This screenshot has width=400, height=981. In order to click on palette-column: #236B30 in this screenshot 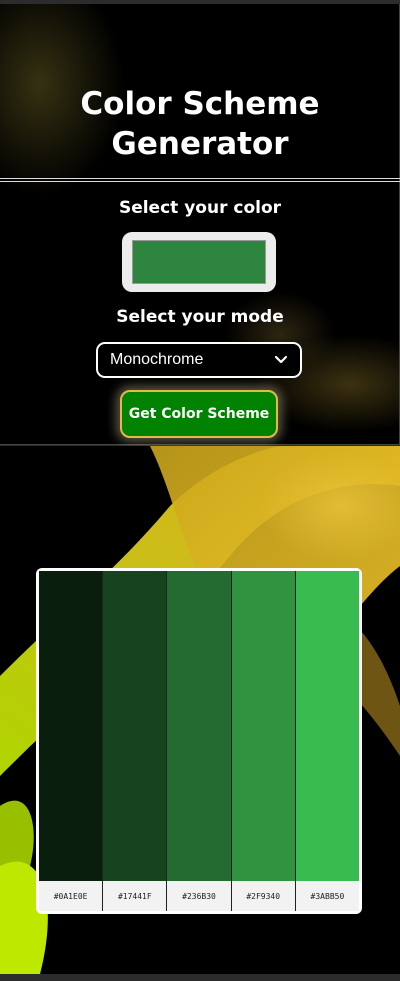, I will do `click(199, 741)`.